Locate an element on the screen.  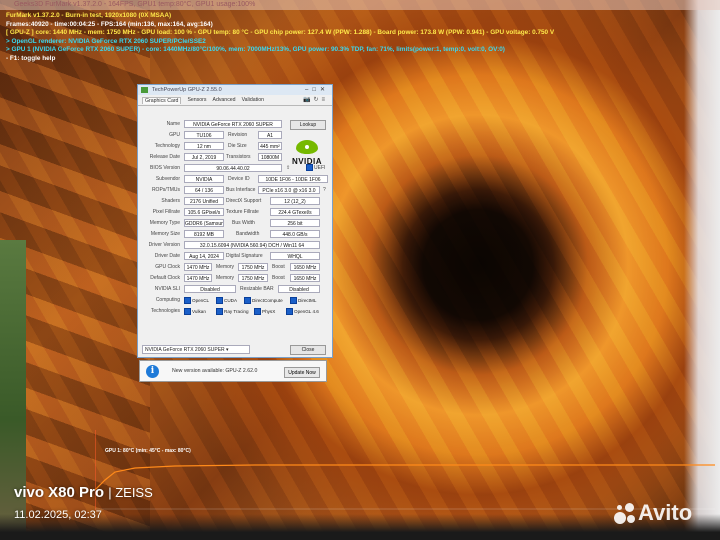
label-bus: Bus Interface is located at coordinates (241, 190).